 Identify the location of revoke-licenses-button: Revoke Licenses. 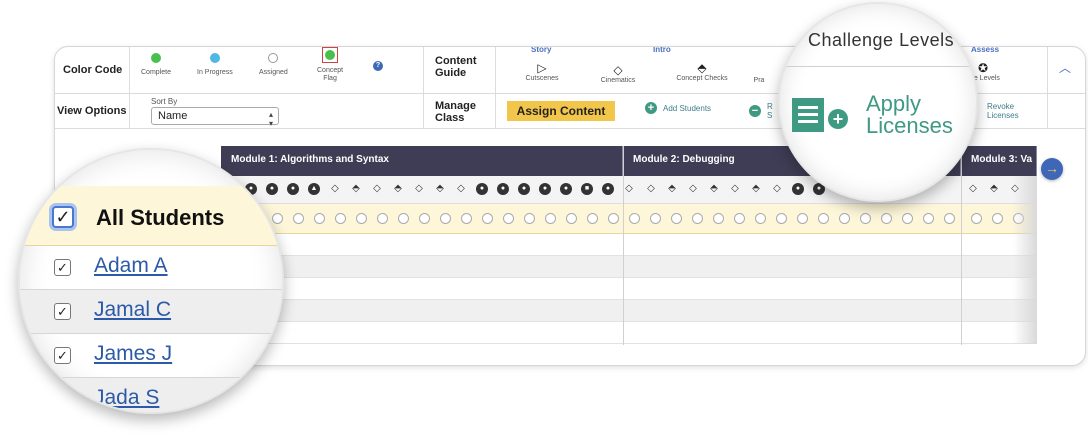
(1015, 111).